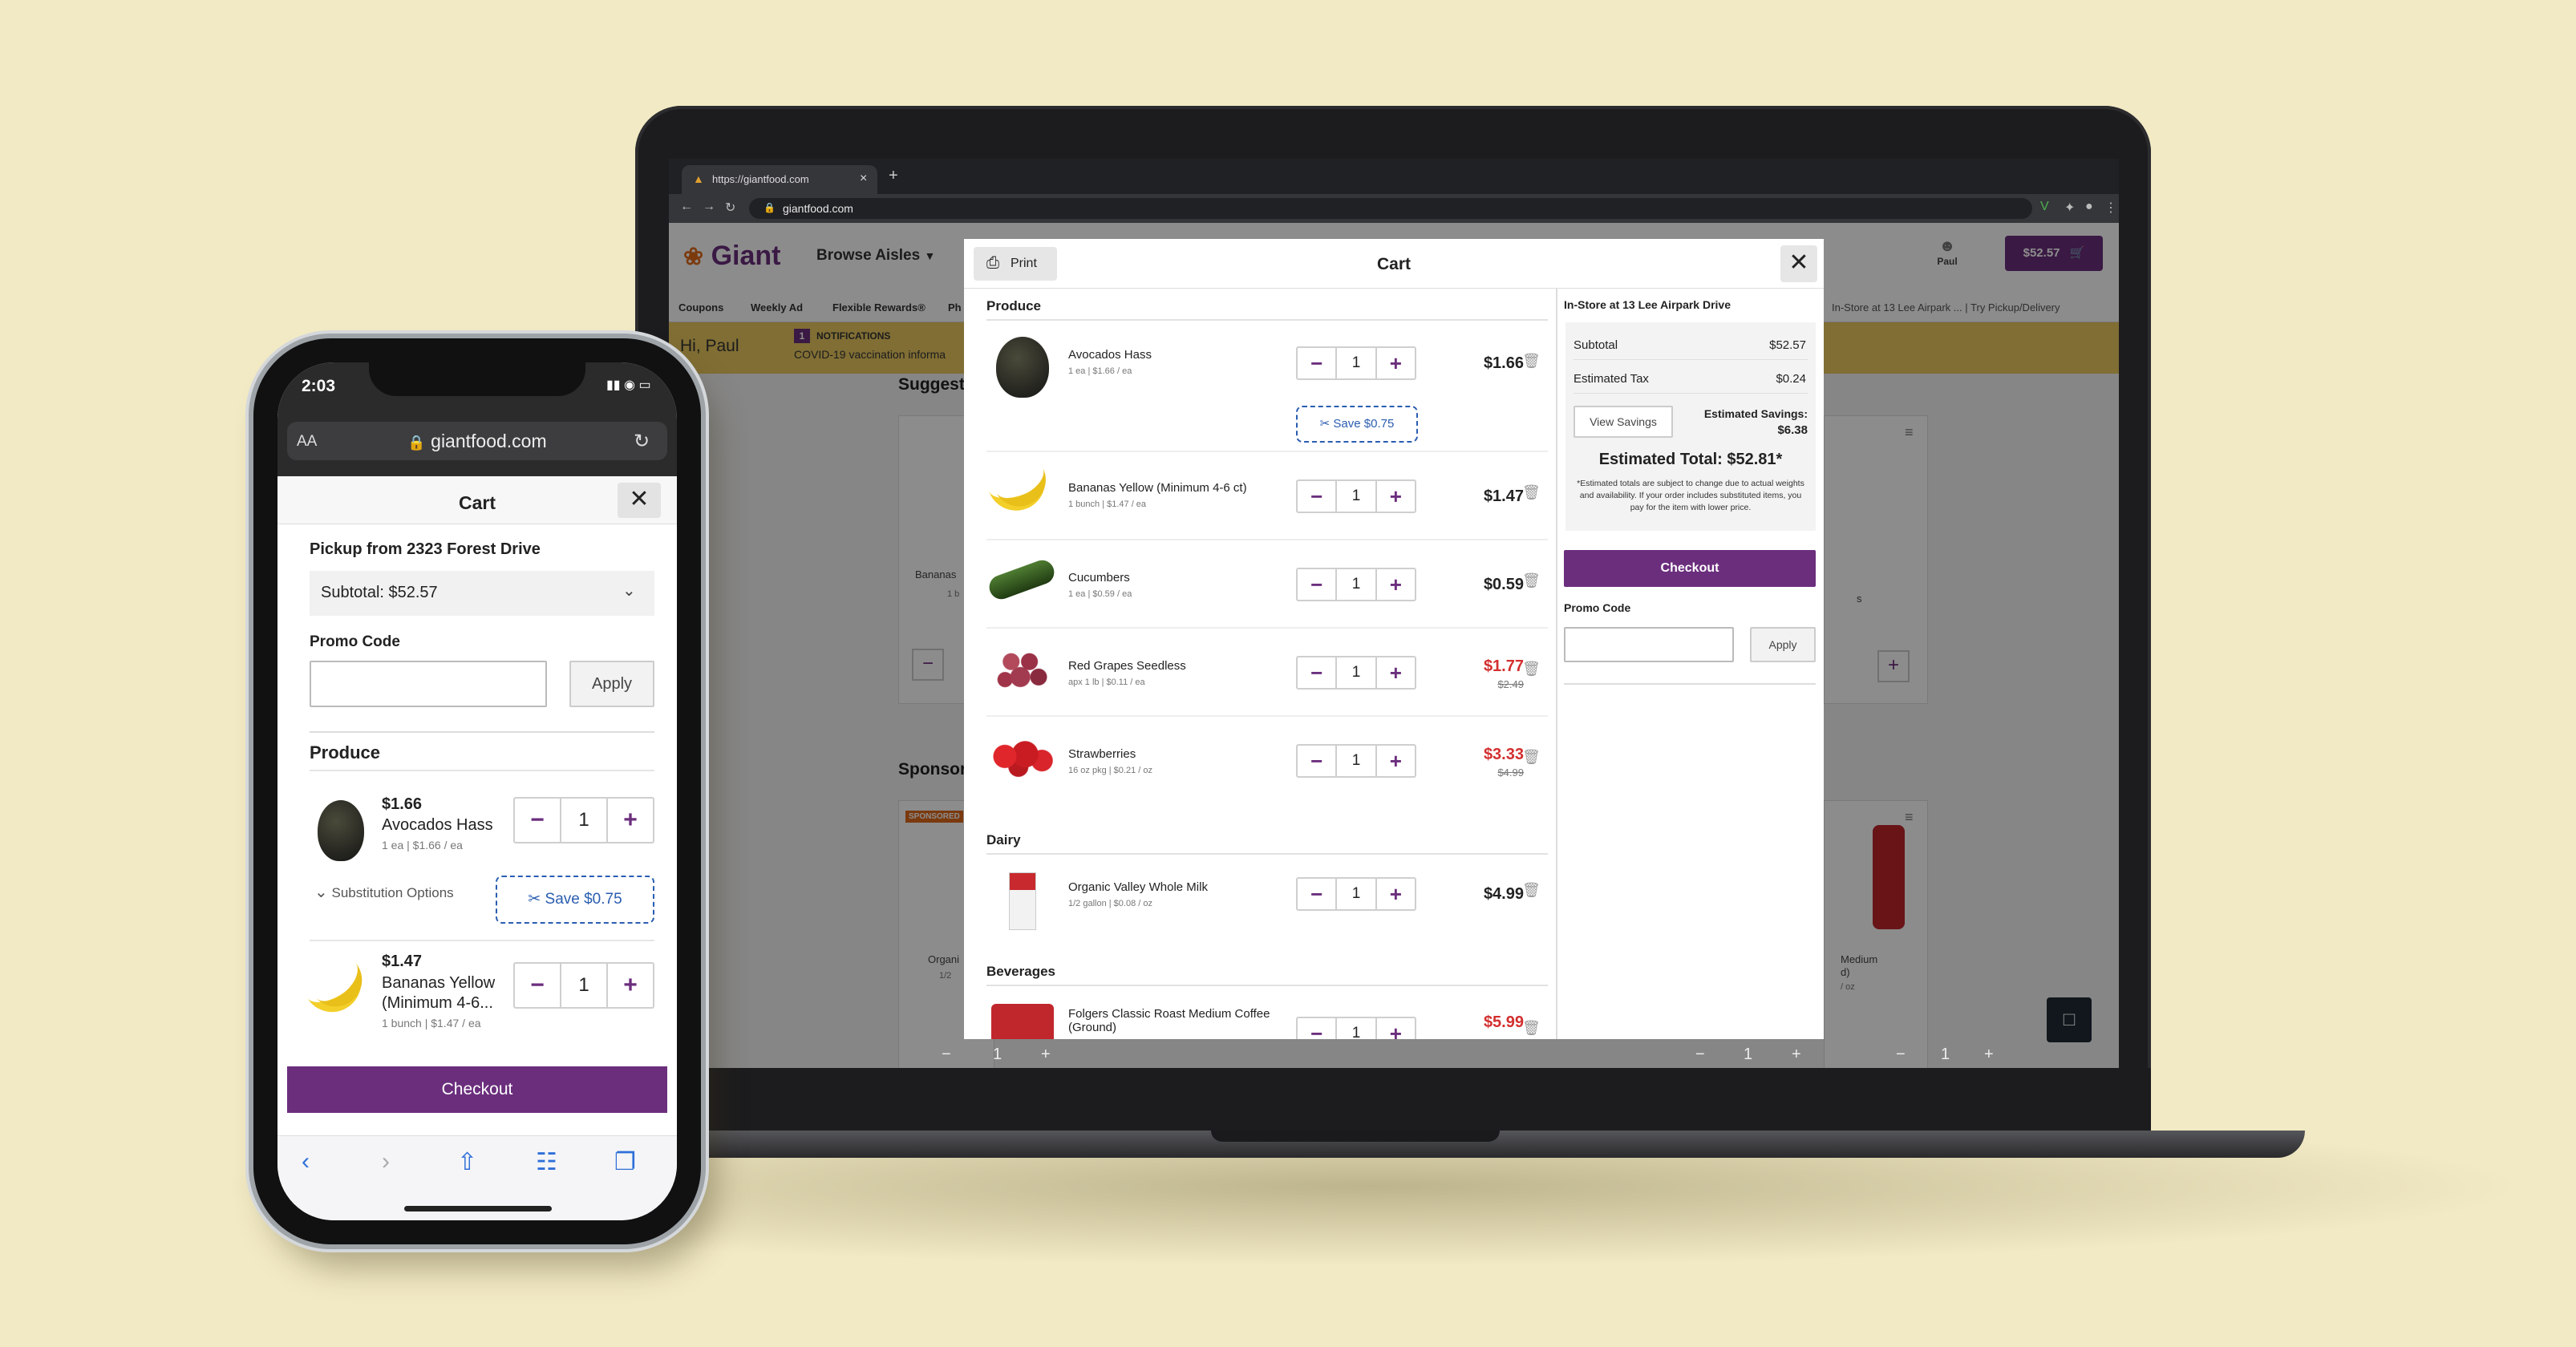 The image size is (2576, 1347). I want to click on close-icon: ✕, so click(639, 499).